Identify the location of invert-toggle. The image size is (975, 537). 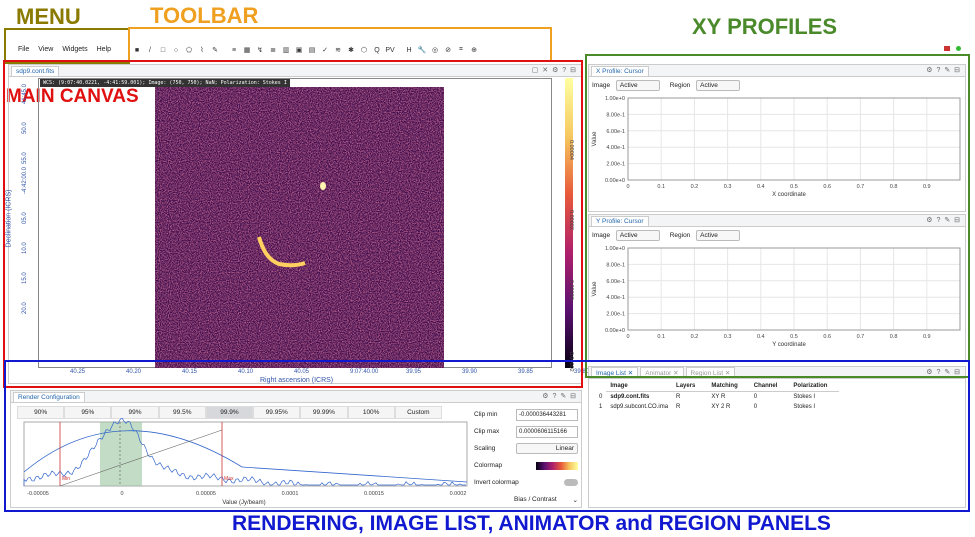
(571, 482).